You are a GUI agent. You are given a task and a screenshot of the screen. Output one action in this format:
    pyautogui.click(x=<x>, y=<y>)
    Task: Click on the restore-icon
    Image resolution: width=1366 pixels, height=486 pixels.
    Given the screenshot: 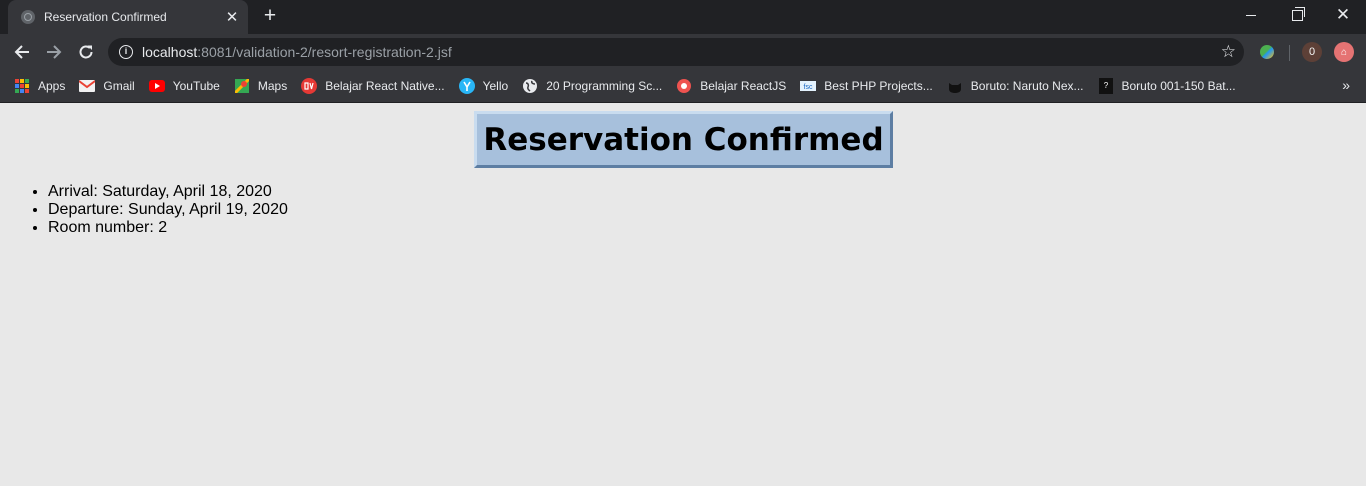 What is the action you would take?
    pyautogui.click(x=1298, y=13)
    